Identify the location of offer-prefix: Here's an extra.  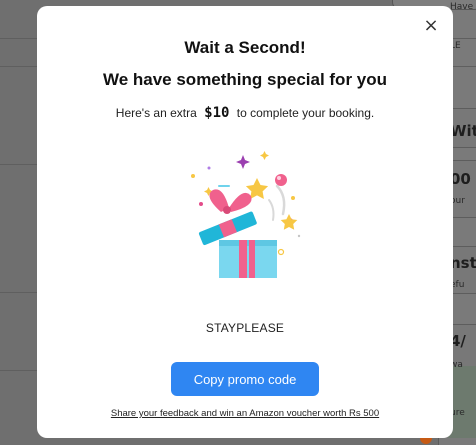
(156, 113).